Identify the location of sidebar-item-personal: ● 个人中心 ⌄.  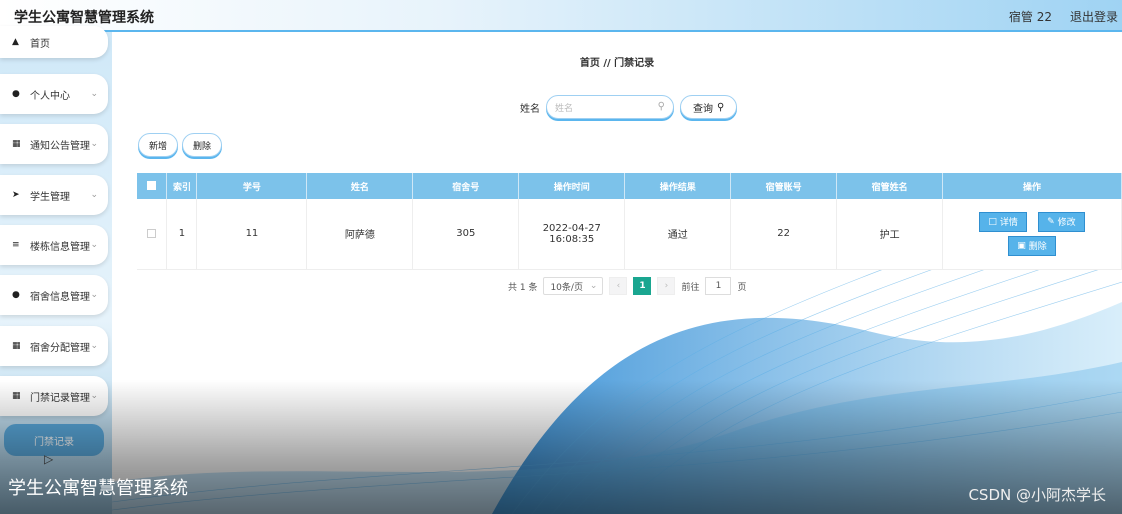
(54, 94).